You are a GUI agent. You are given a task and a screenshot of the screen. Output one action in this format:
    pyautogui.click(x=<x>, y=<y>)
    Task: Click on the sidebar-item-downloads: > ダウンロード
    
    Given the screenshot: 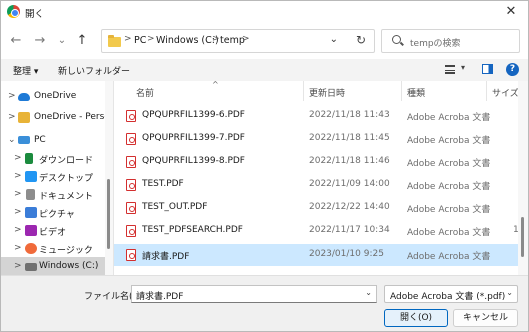 What is the action you would take?
    pyautogui.click(x=53, y=159)
    